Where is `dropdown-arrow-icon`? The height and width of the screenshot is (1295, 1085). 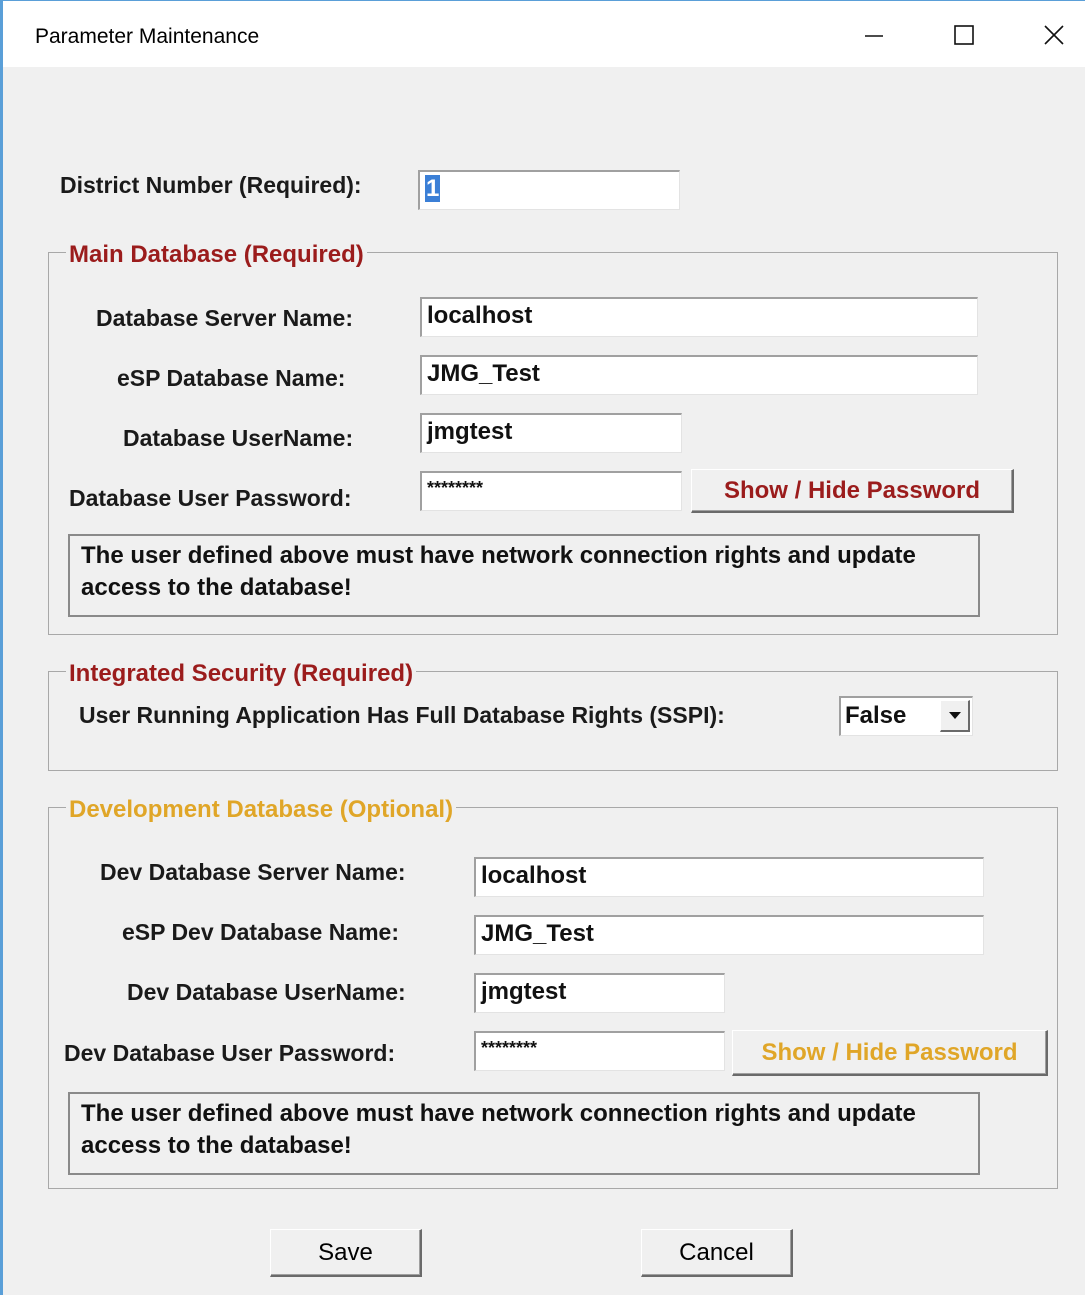 dropdown-arrow-icon is located at coordinates (955, 716).